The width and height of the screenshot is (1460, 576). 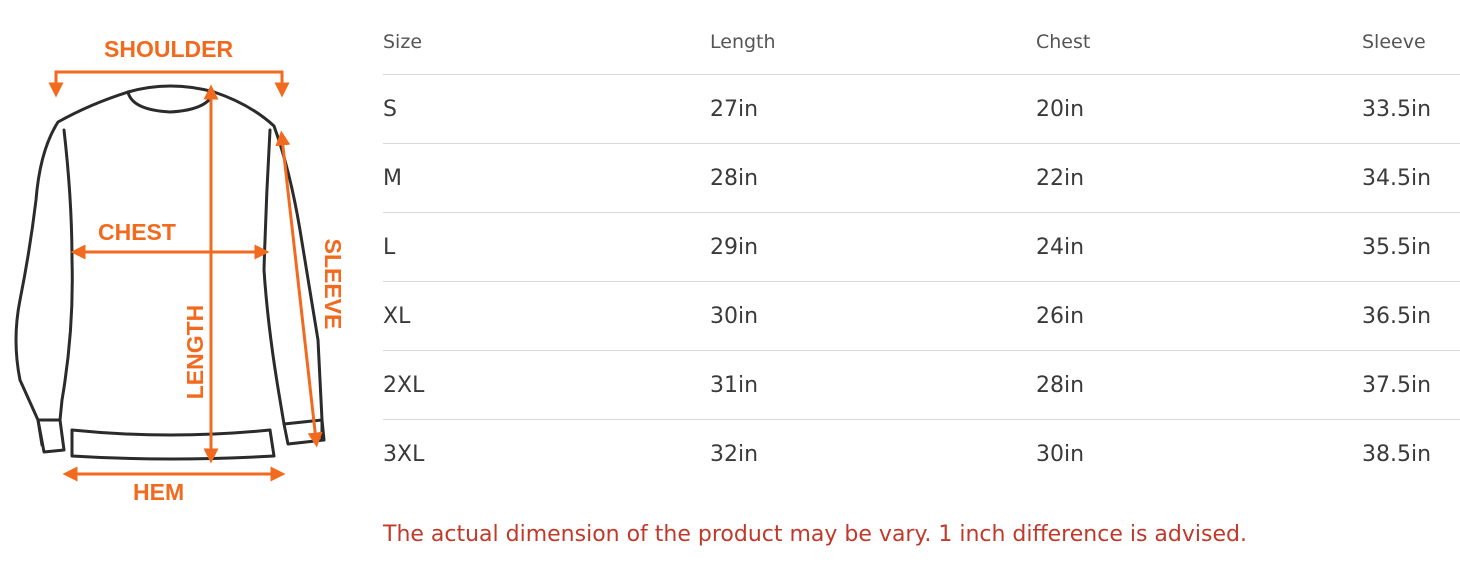 I want to click on length-cell: 28in, so click(x=734, y=178).